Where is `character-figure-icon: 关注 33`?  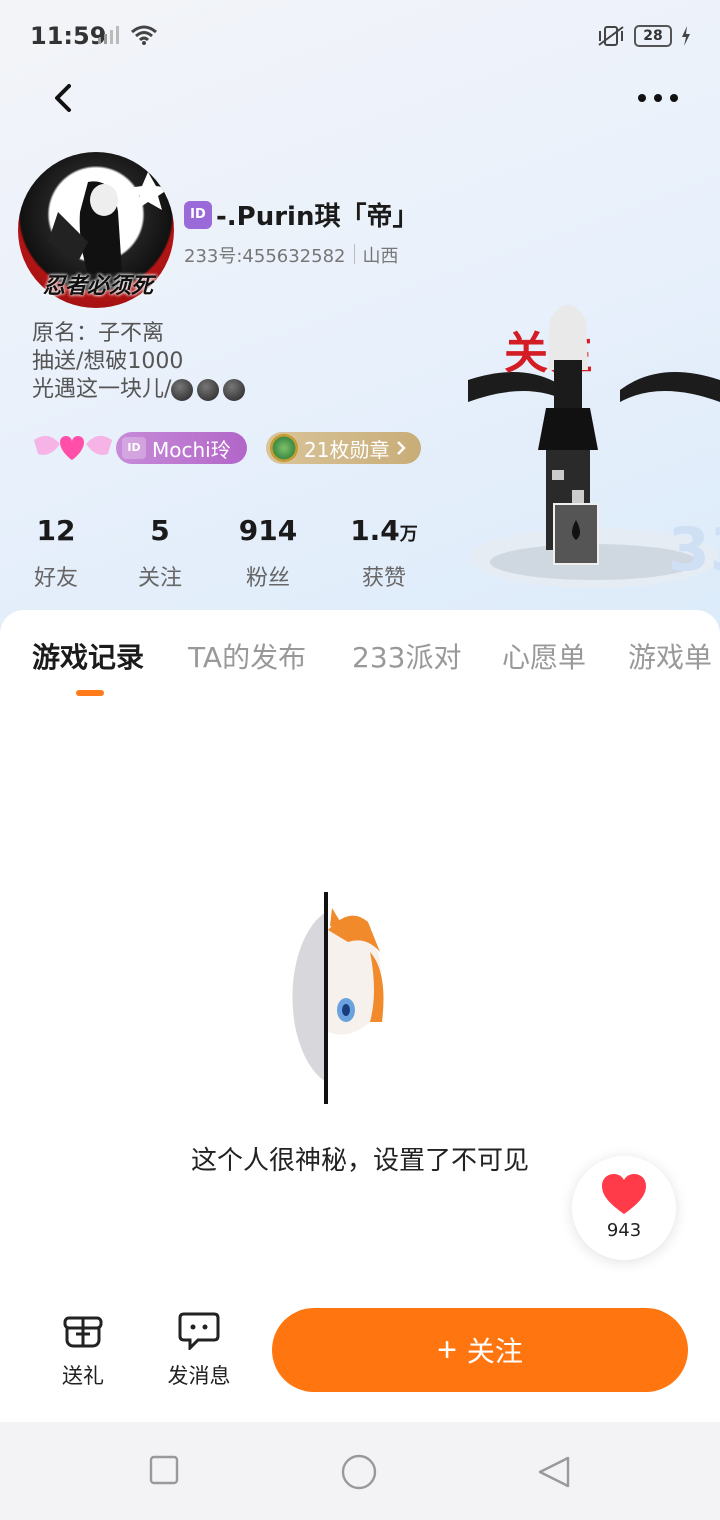 character-figure-icon: 关注 33 is located at coordinates (594, 446).